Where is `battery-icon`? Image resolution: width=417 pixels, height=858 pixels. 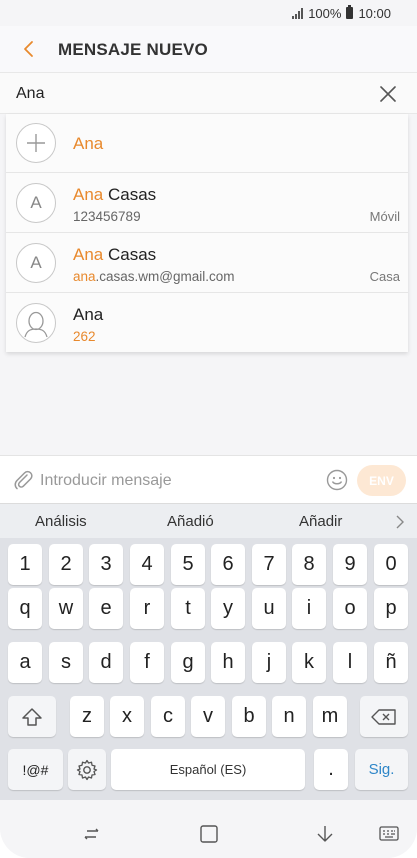 battery-icon is located at coordinates (350, 12).